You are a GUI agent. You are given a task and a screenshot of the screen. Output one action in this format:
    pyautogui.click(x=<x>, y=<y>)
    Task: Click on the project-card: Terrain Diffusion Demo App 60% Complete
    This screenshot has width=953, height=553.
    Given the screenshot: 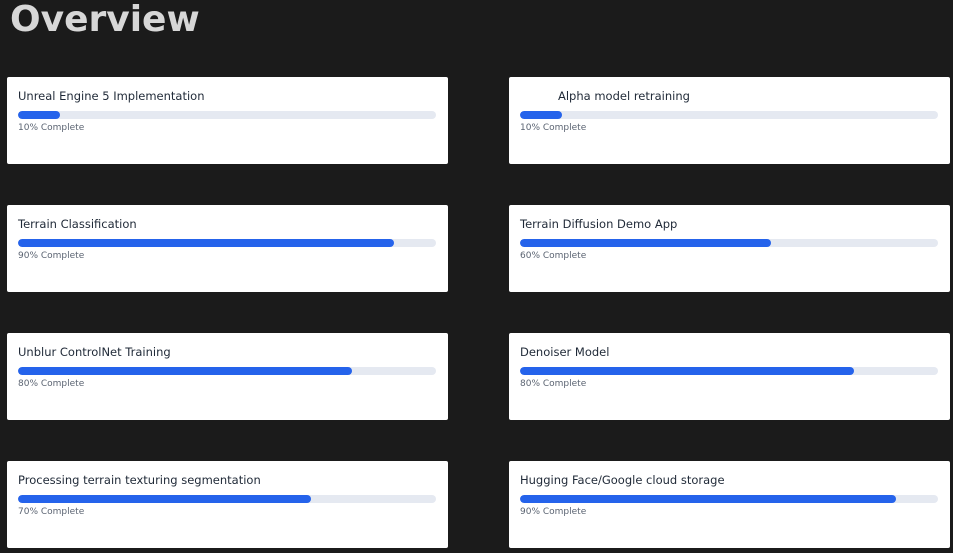 What is the action you would take?
    pyautogui.click(x=729, y=248)
    